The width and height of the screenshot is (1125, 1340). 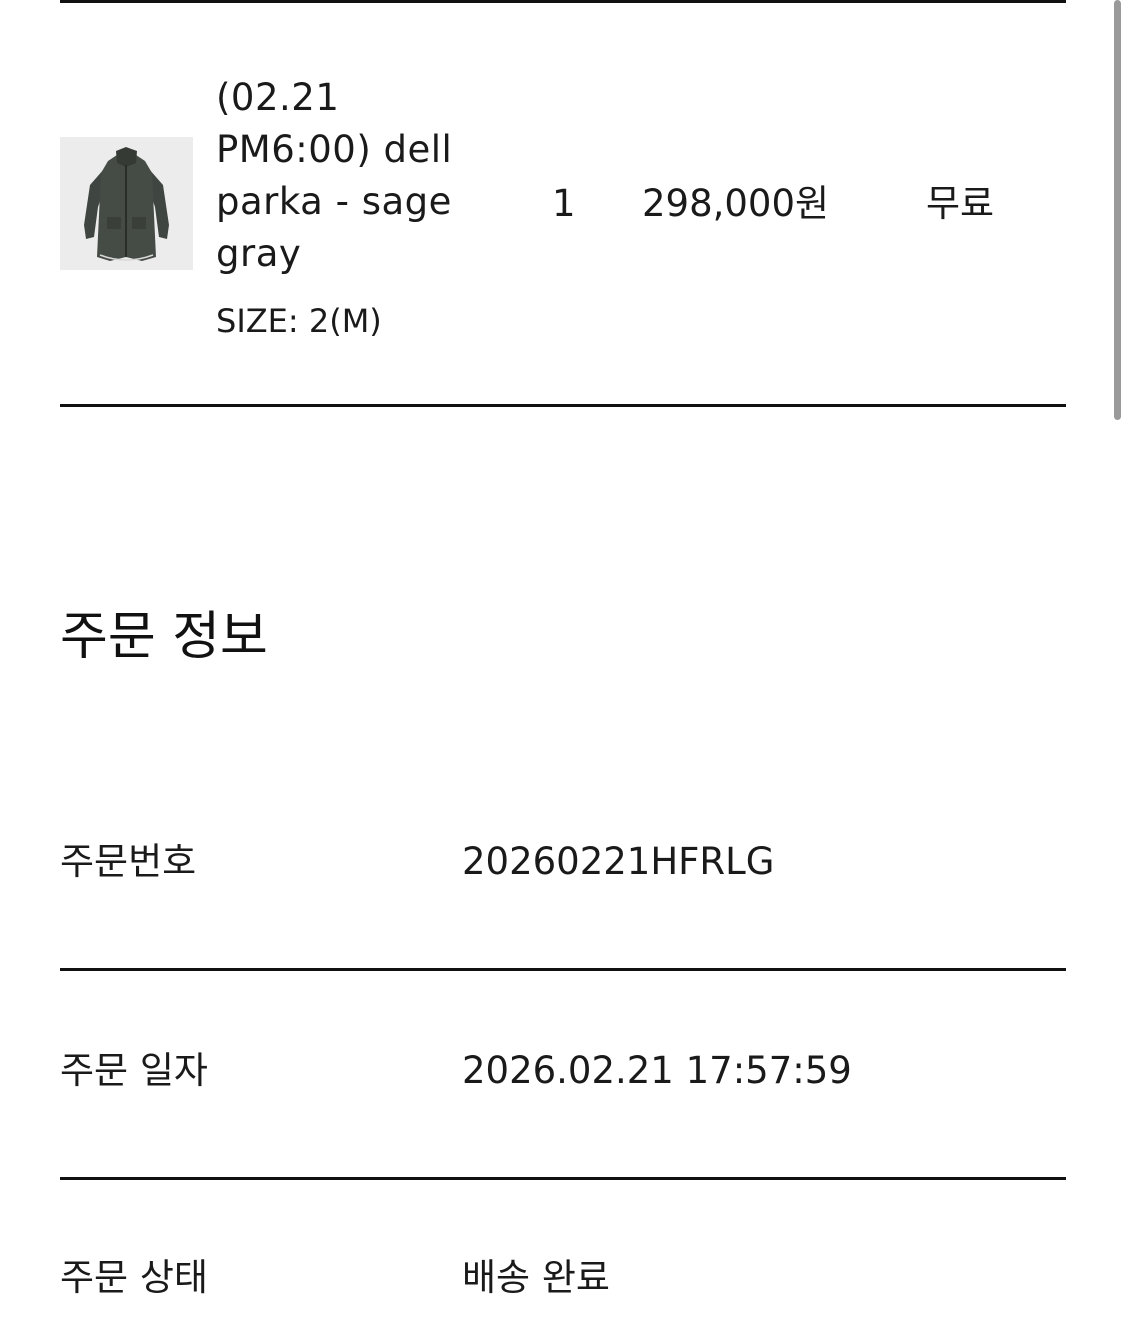 What do you see at coordinates (1117, 210) in the screenshot?
I see `scrollbar-thumb` at bounding box center [1117, 210].